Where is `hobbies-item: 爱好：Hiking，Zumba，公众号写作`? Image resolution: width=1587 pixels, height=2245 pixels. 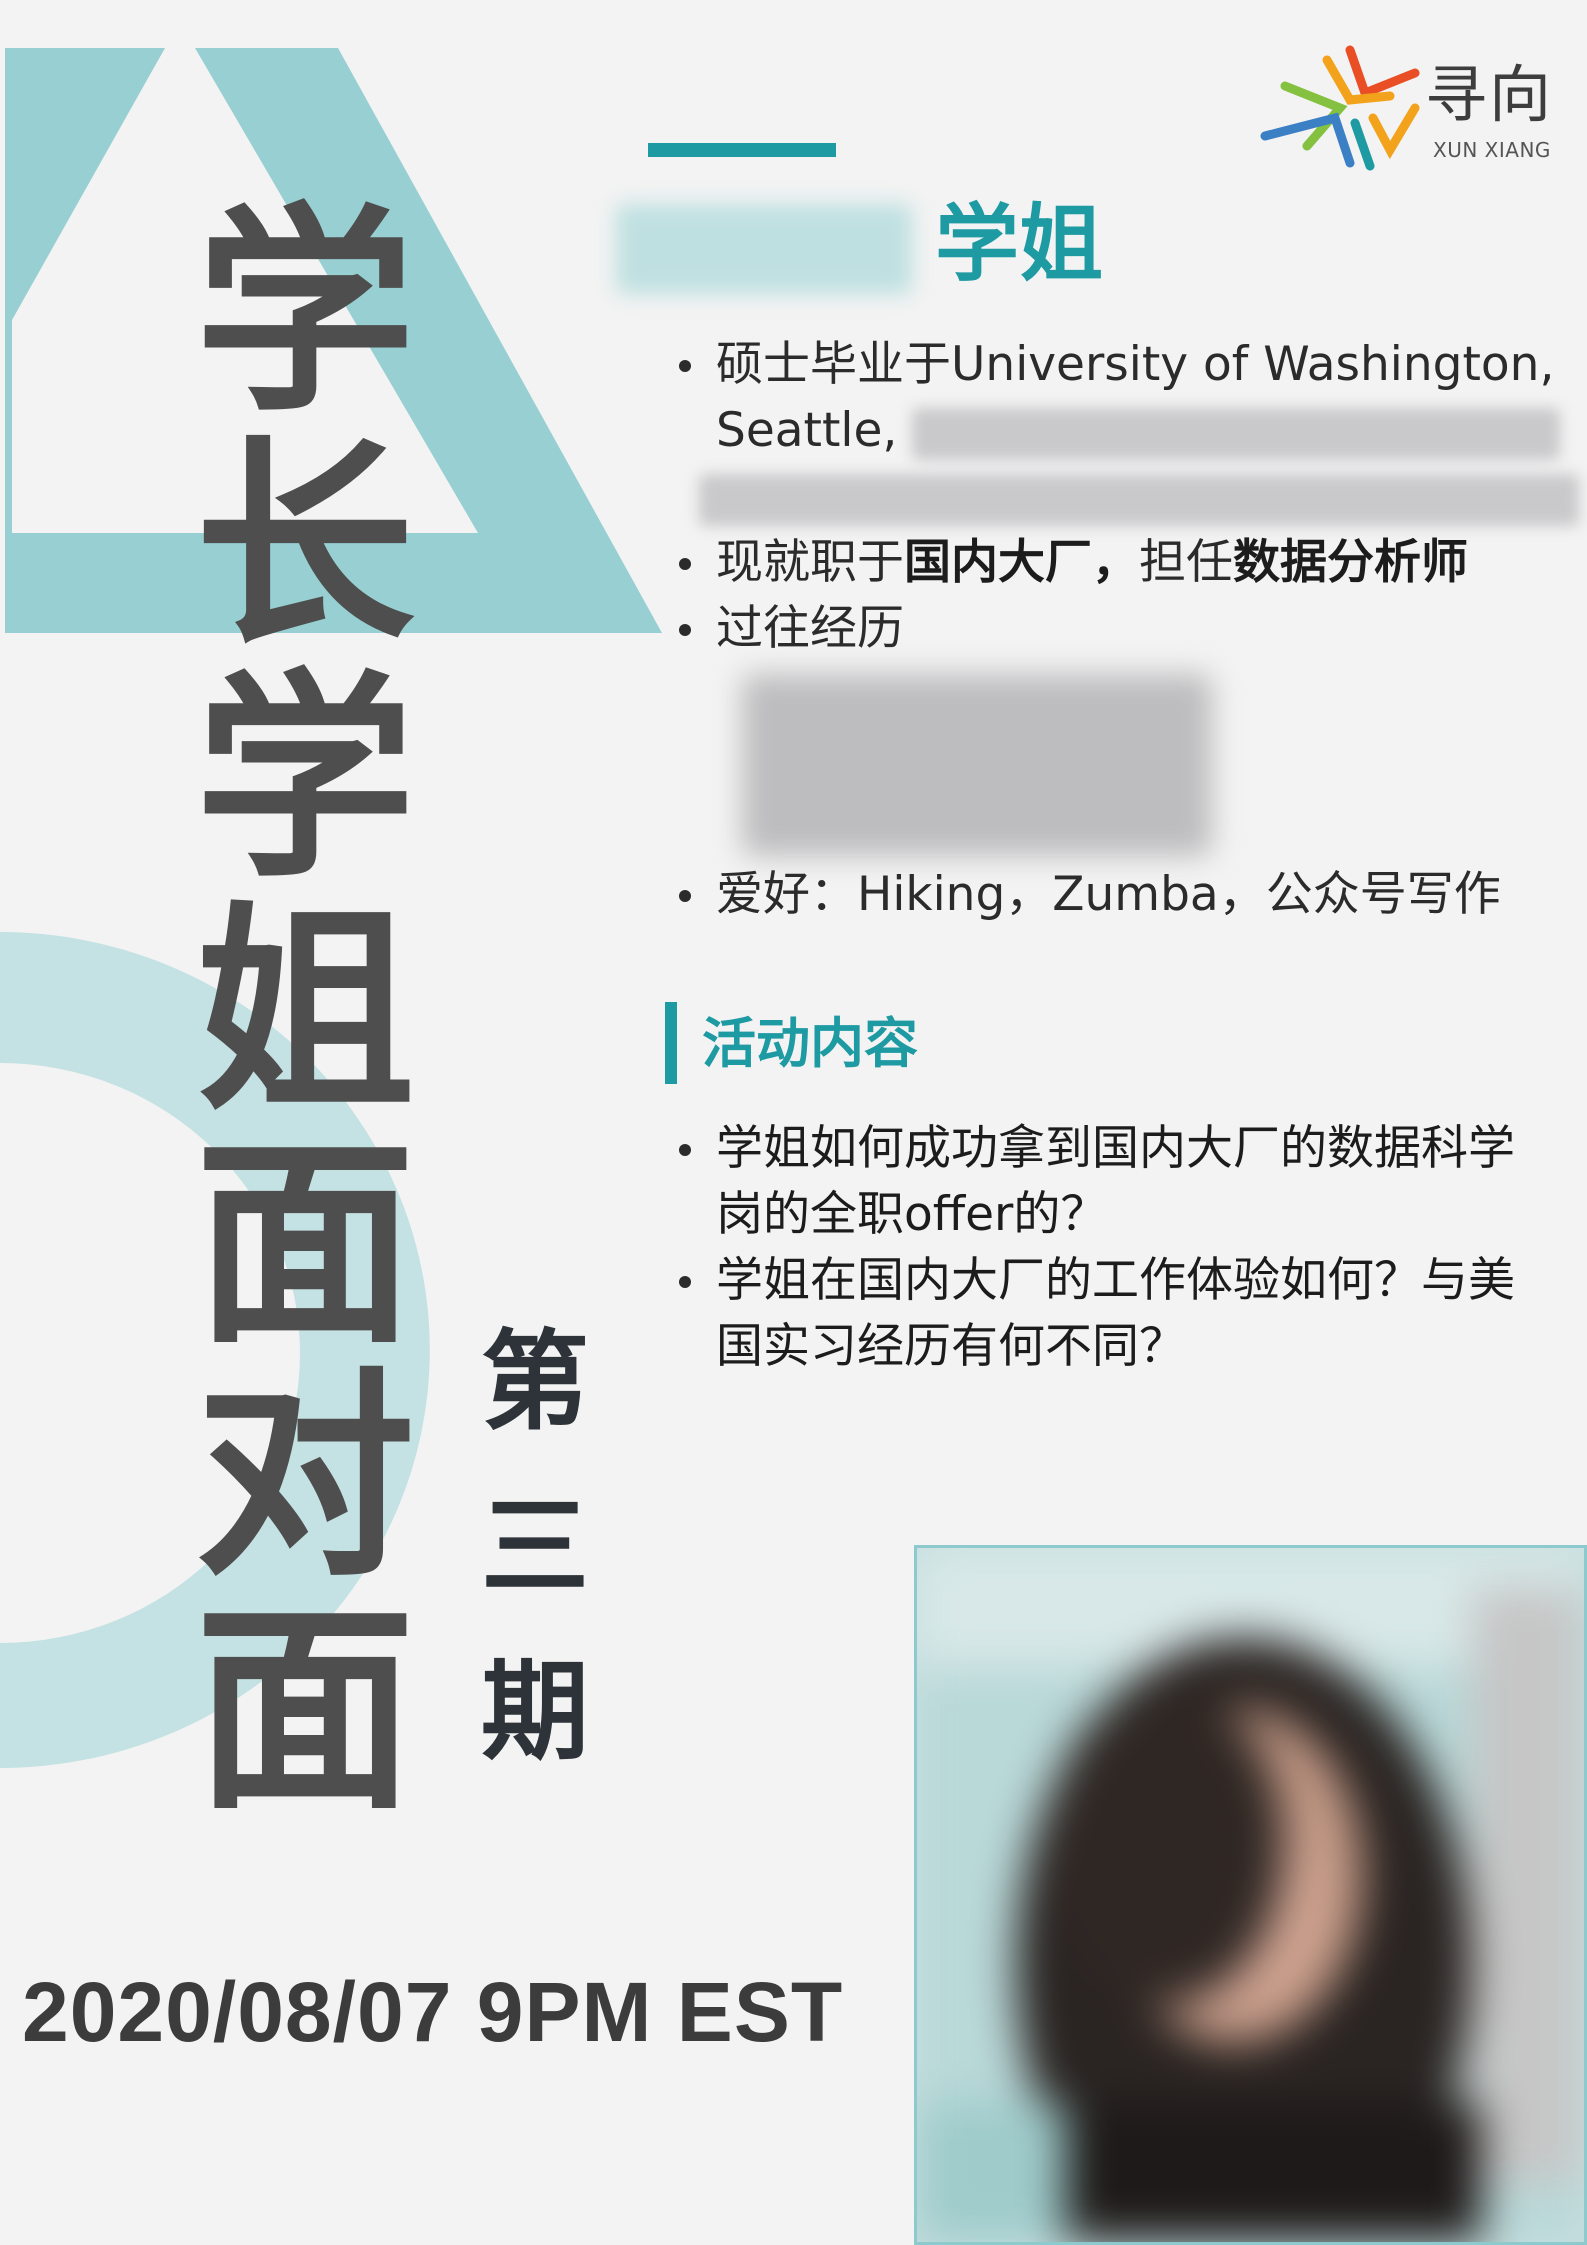 hobbies-item: 爱好：Hiking，Zumba，公众号写作 is located at coordinates (1122, 895).